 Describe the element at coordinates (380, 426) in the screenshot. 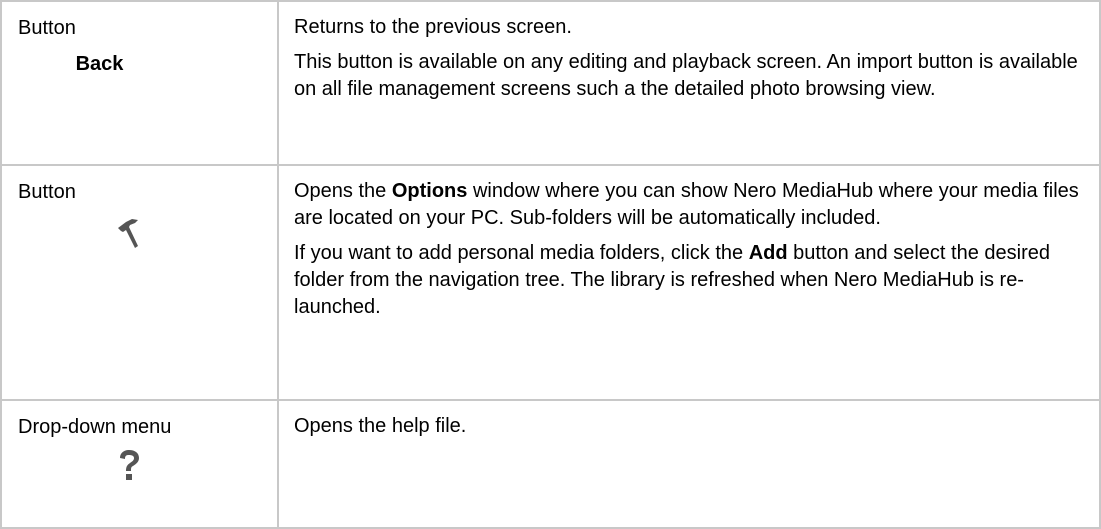

I see `description-paragraph: Opens the help file.` at that location.